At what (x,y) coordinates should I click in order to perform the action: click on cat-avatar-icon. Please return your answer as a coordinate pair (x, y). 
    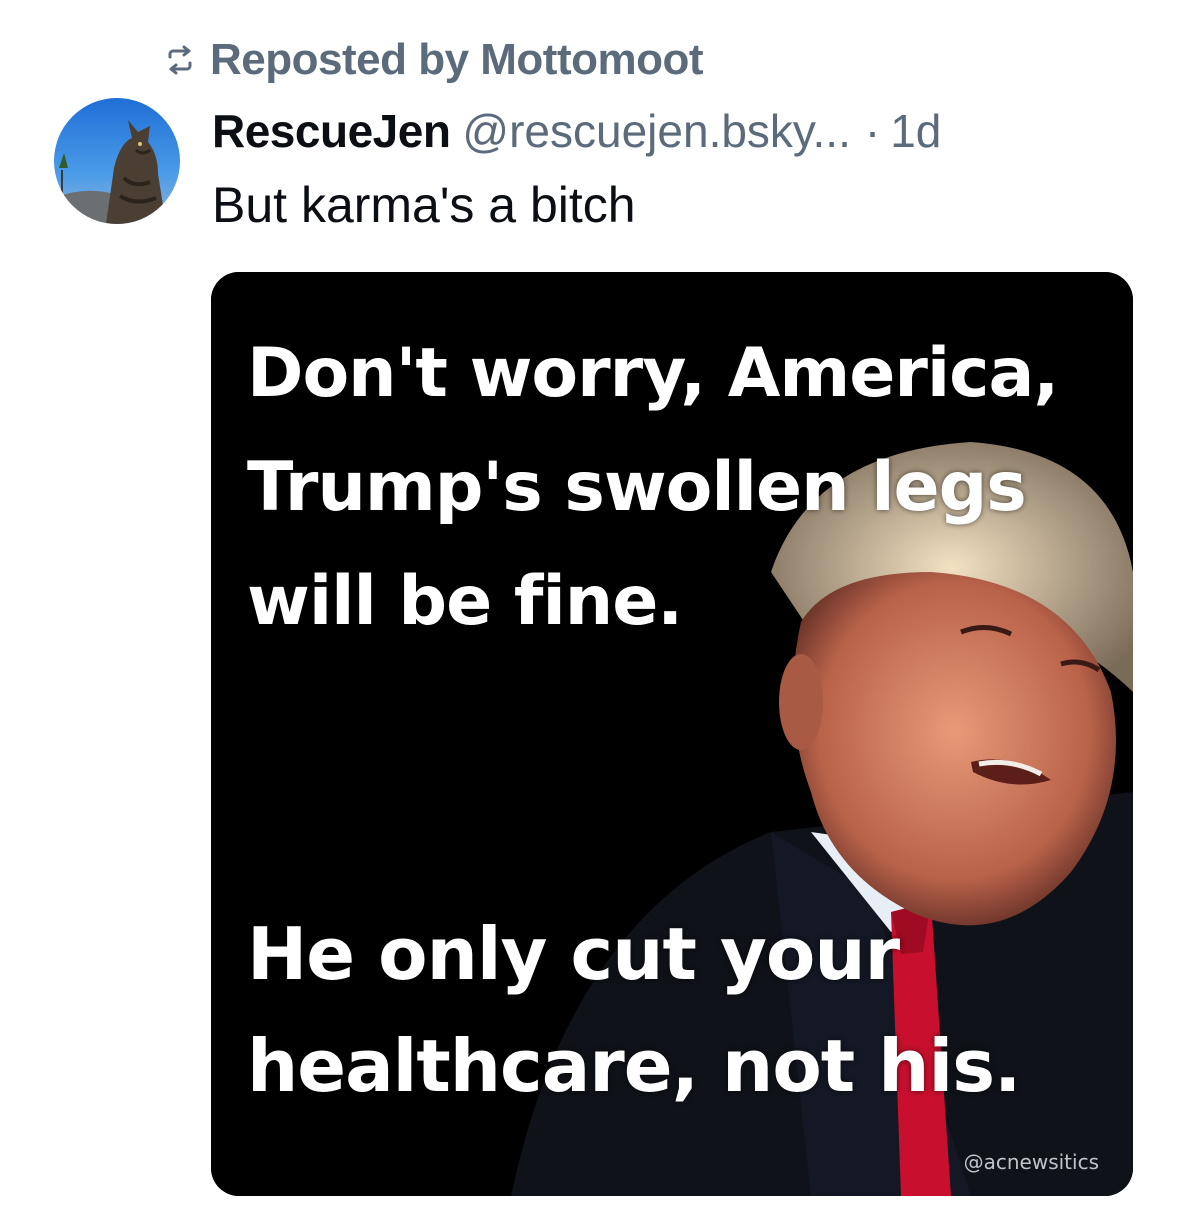
    Looking at the image, I should click on (117, 161).